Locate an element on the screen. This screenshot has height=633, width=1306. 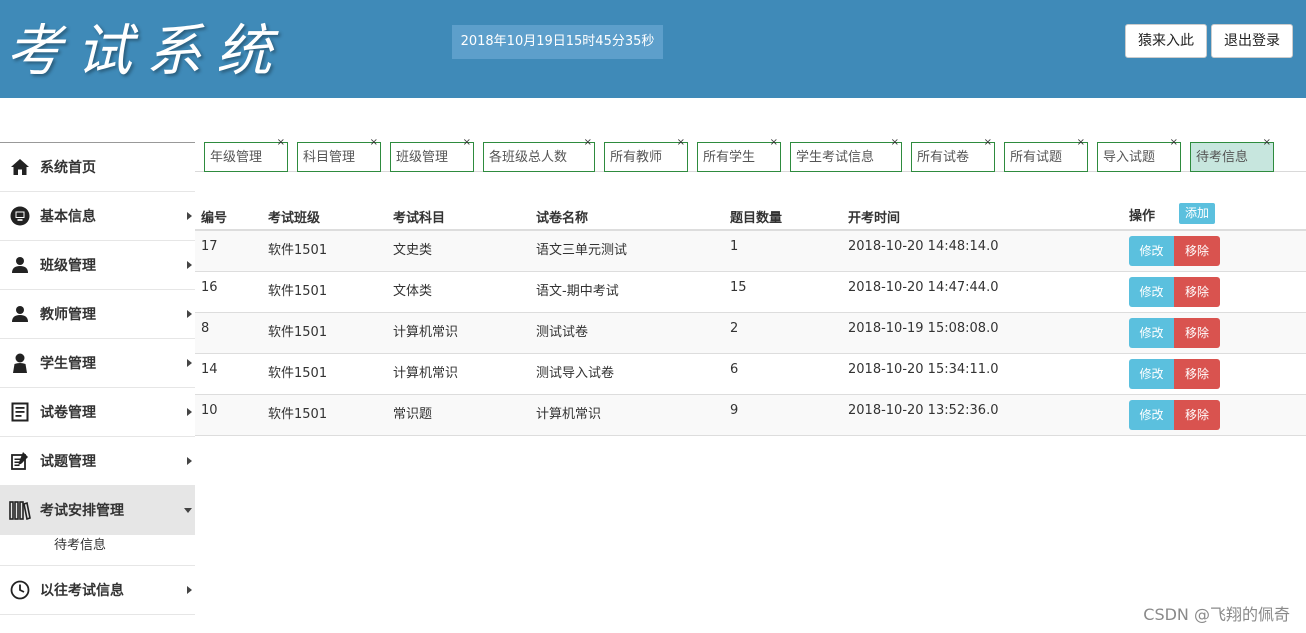
column-header-start-time: 开考时间 is located at coordinates (874, 218).